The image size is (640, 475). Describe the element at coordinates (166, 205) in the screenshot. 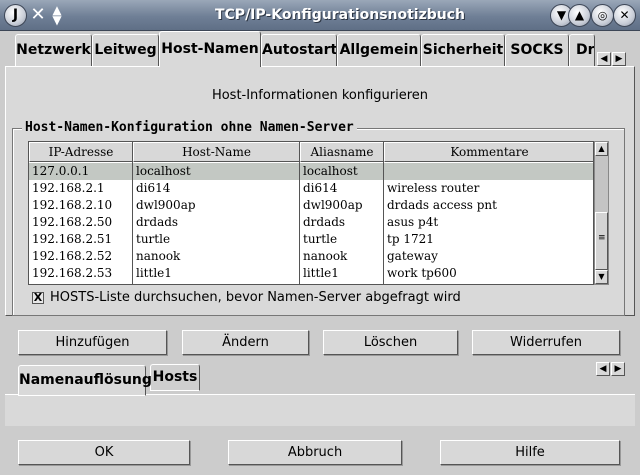

I see `cell-host: dwl900ap` at that location.